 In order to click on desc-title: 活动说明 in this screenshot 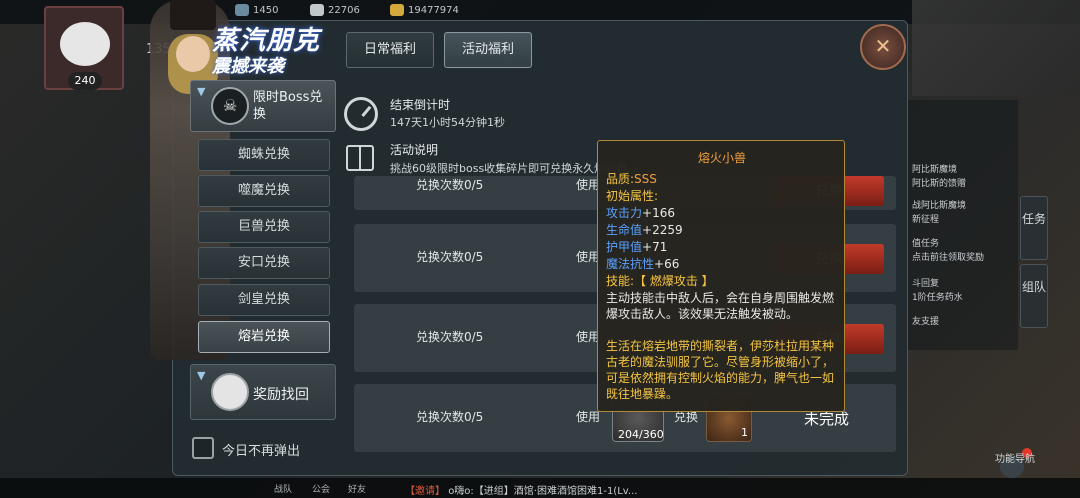, I will do `click(414, 150)`.